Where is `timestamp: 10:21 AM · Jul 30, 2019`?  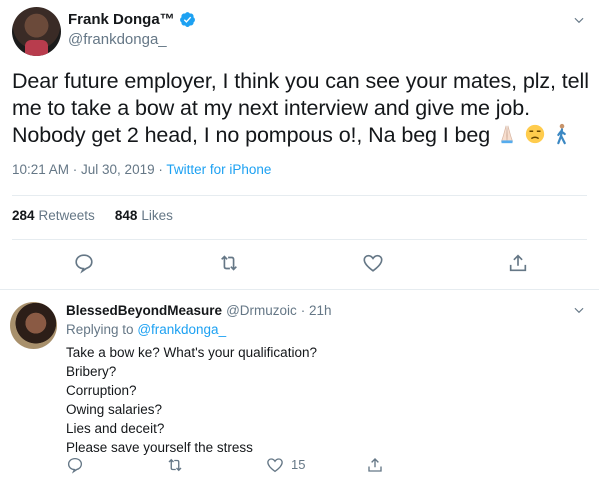
timestamp: 10:21 AM · Jul 30, 2019 is located at coordinates (83, 169).